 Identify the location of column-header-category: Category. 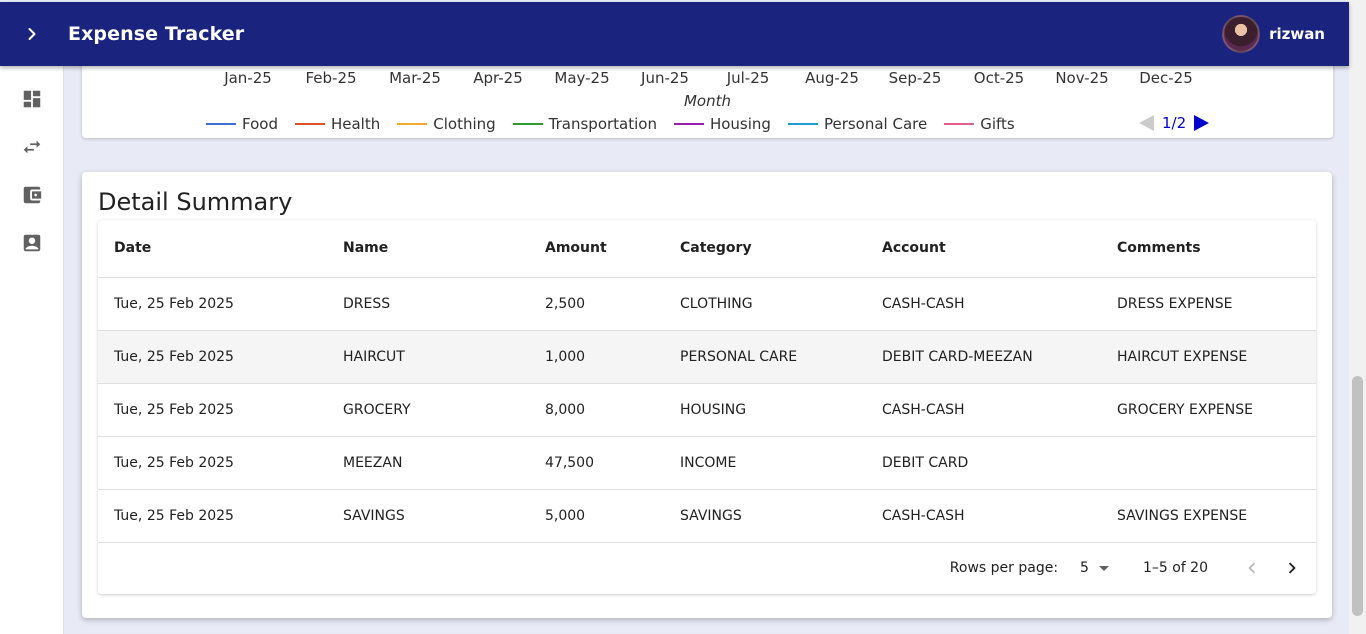
(765, 249).